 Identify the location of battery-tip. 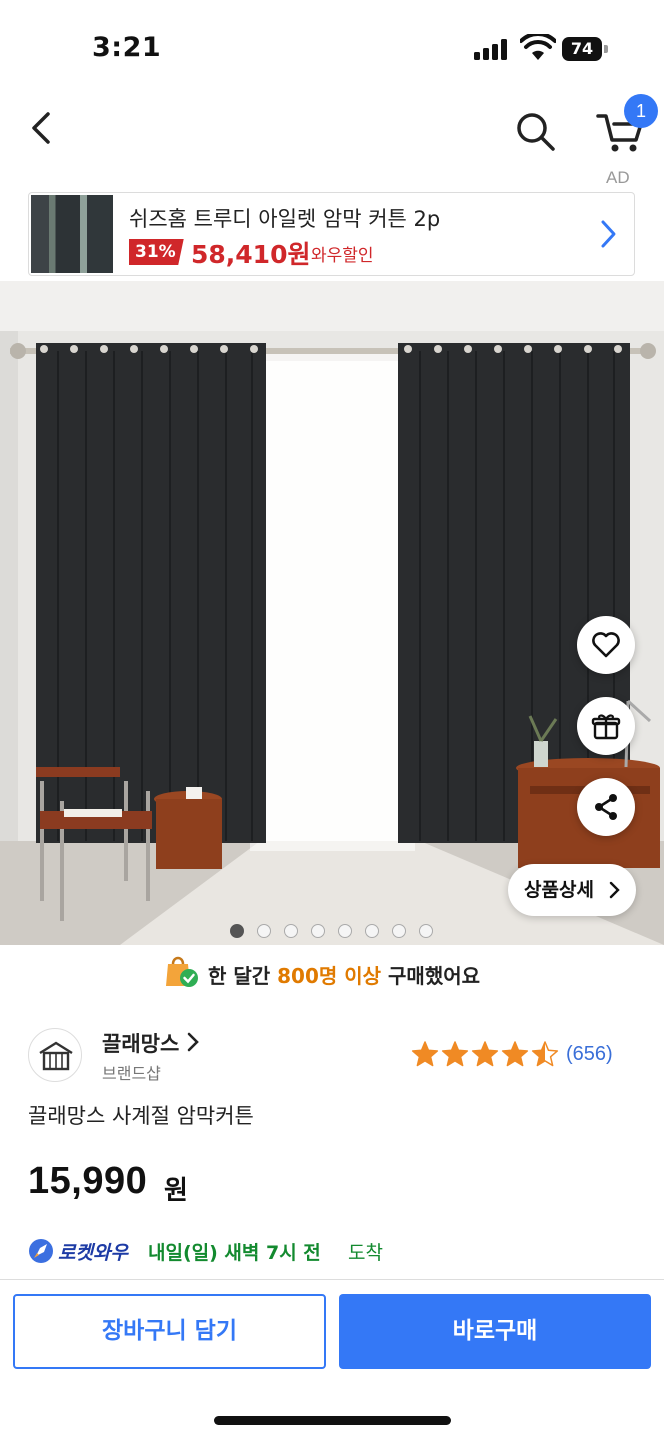
(606, 49).